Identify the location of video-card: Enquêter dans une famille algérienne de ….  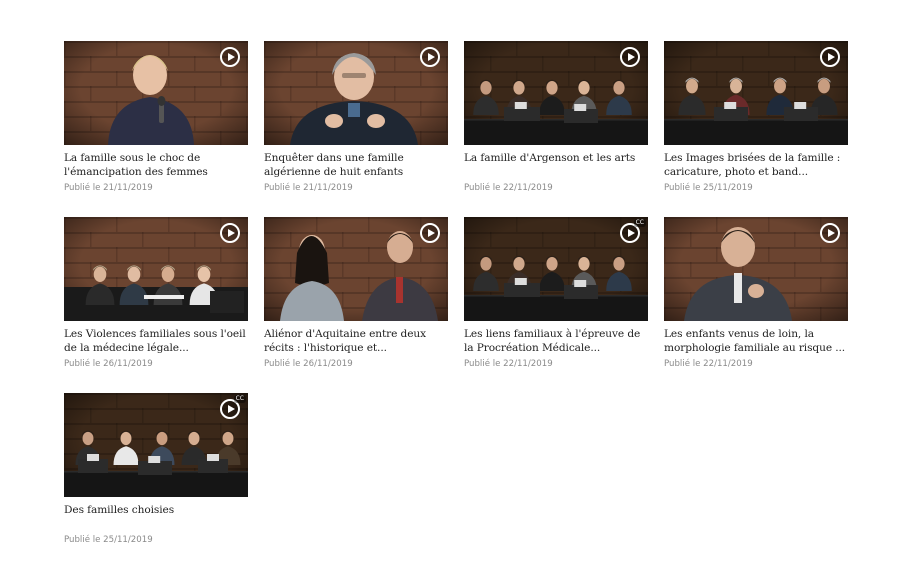
(356, 129).